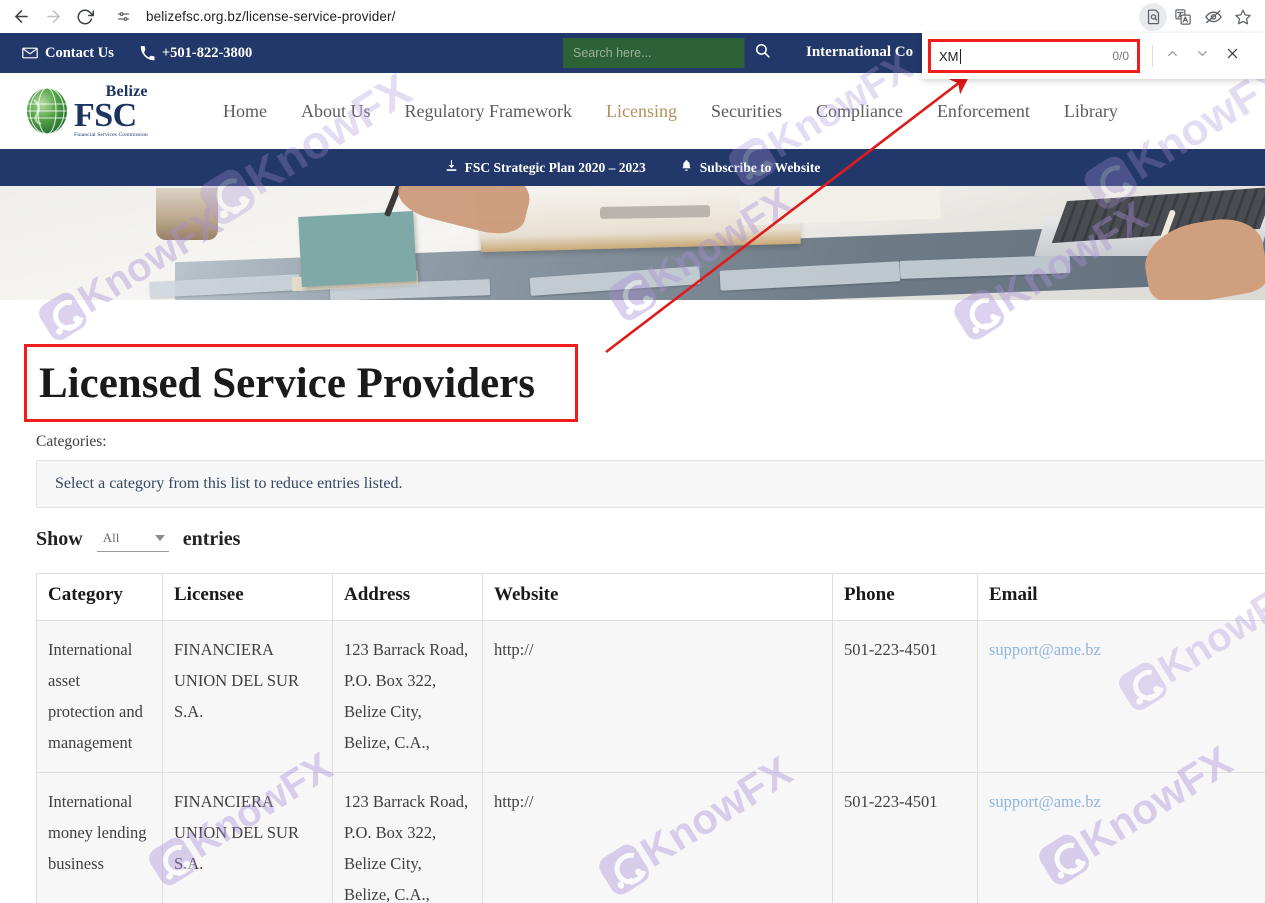 Image resolution: width=1265 pixels, height=903 pixels. What do you see at coordinates (245, 111) in the screenshot?
I see `nav-item-home: Home` at bounding box center [245, 111].